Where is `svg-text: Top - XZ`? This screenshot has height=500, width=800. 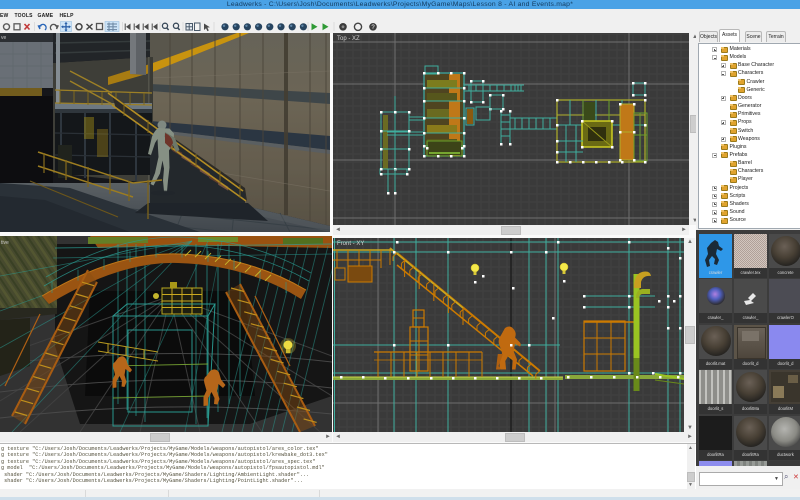
svg-text: Top - XZ is located at coordinates (348, 39).